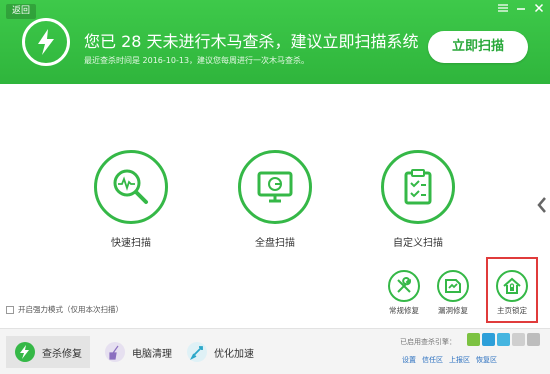 This screenshot has width=550, height=374. I want to click on next-page-arrow-icon, so click(542, 205).